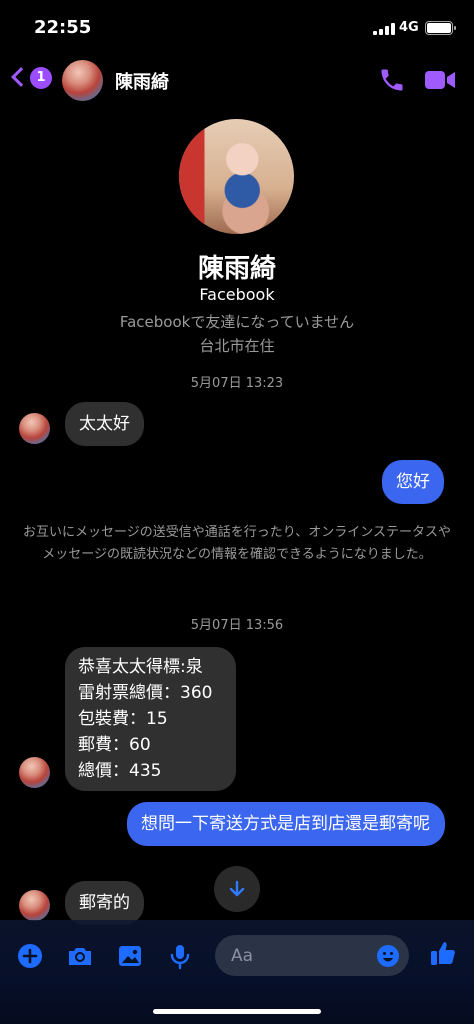 This screenshot has height=1024, width=474. What do you see at coordinates (30, 956) in the screenshot?
I see `plus-icon` at bounding box center [30, 956].